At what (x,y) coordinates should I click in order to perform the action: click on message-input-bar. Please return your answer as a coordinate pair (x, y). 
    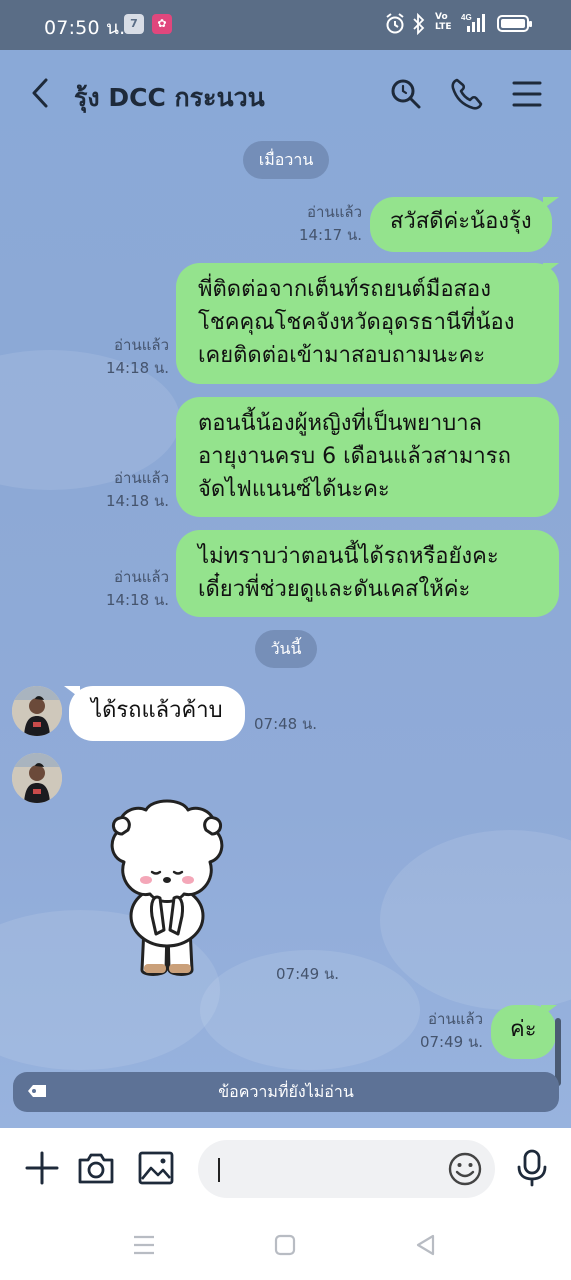
    Looking at the image, I should click on (285, 1170).